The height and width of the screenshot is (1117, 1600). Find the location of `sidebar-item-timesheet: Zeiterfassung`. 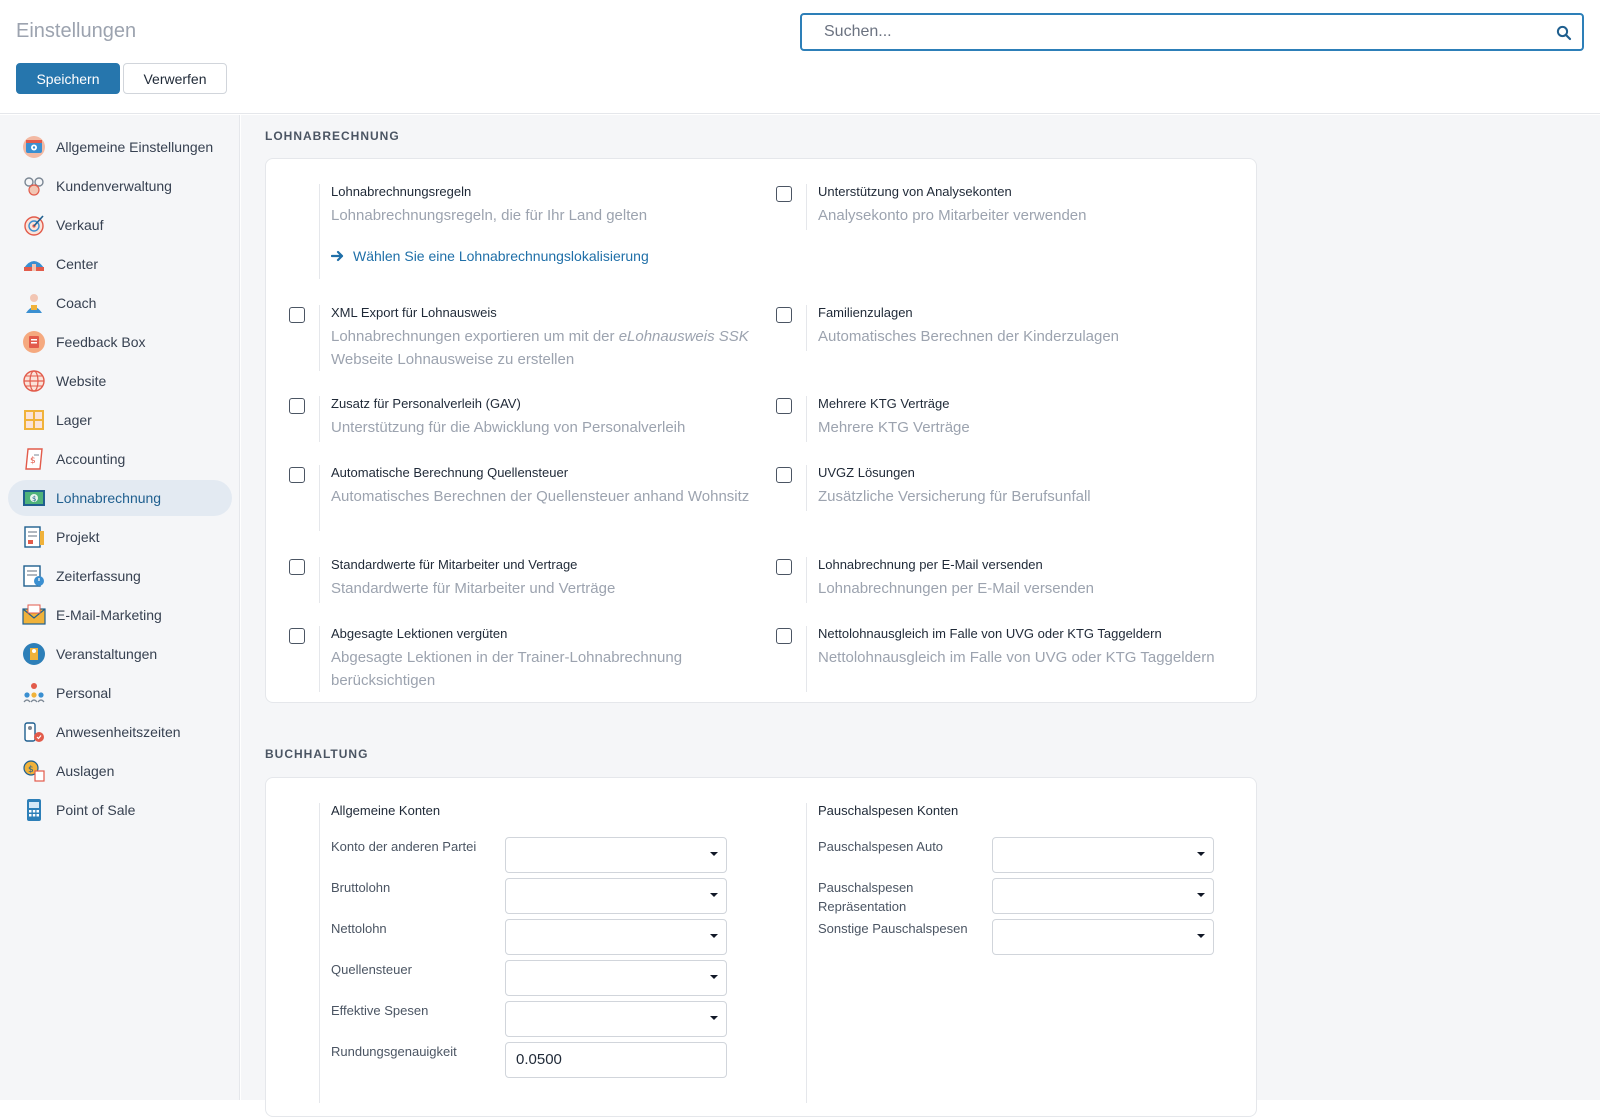

sidebar-item-timesheet: Zeiterfassung is located at coordinates (120, 576).